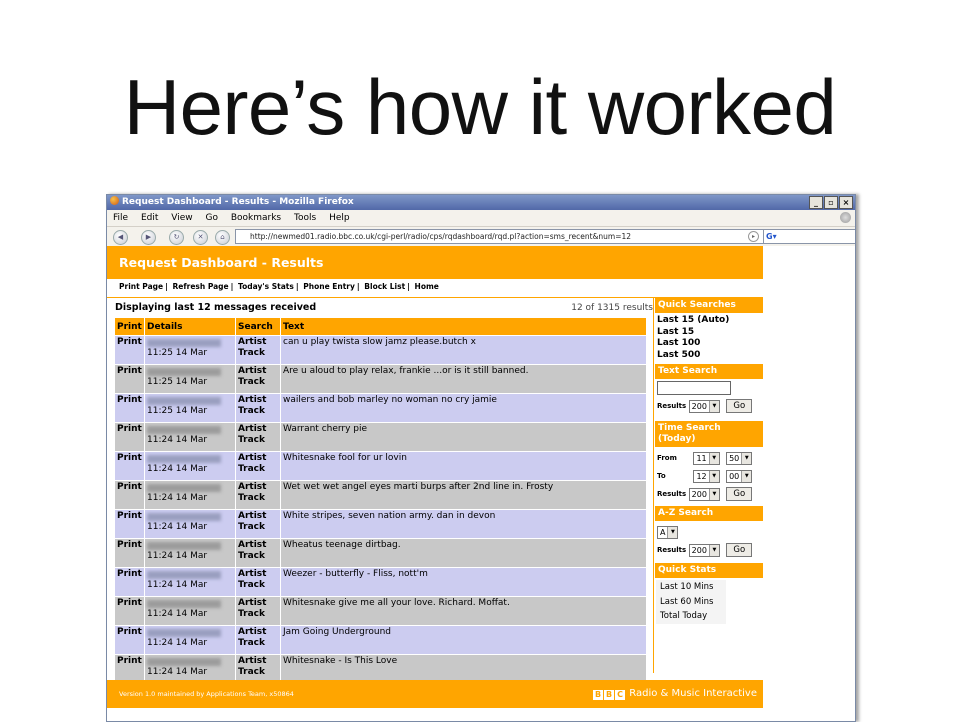 The image size is (960, 722). I want to click on close-icon: ×, so click(846, 202).